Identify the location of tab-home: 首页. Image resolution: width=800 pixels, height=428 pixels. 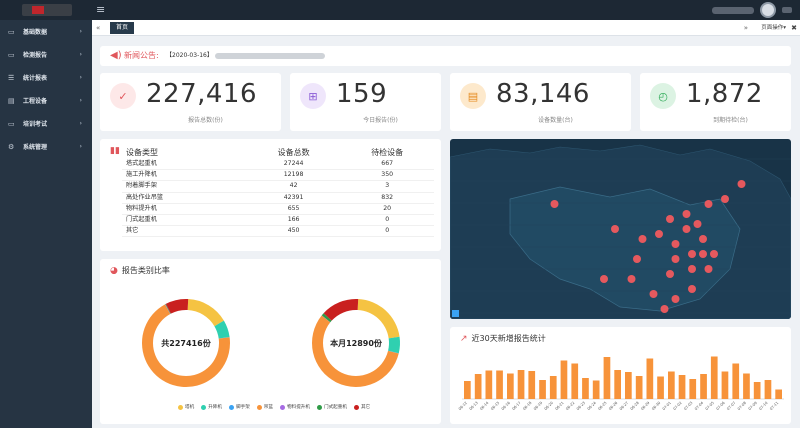
(122, 28).